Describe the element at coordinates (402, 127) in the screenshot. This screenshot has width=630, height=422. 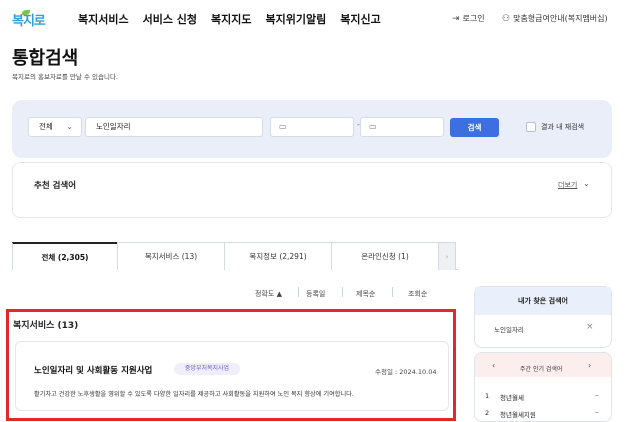
I see `end-date-input: ▭` at that location.